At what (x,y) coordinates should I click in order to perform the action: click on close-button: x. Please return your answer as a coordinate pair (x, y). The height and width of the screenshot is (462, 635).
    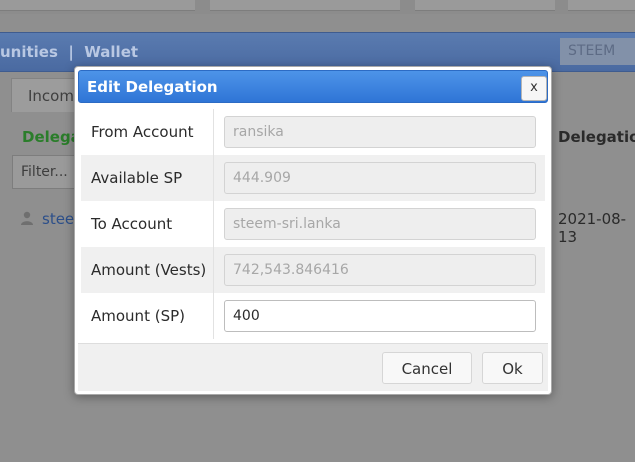
    Looking at the image, I should click on (534, 88).